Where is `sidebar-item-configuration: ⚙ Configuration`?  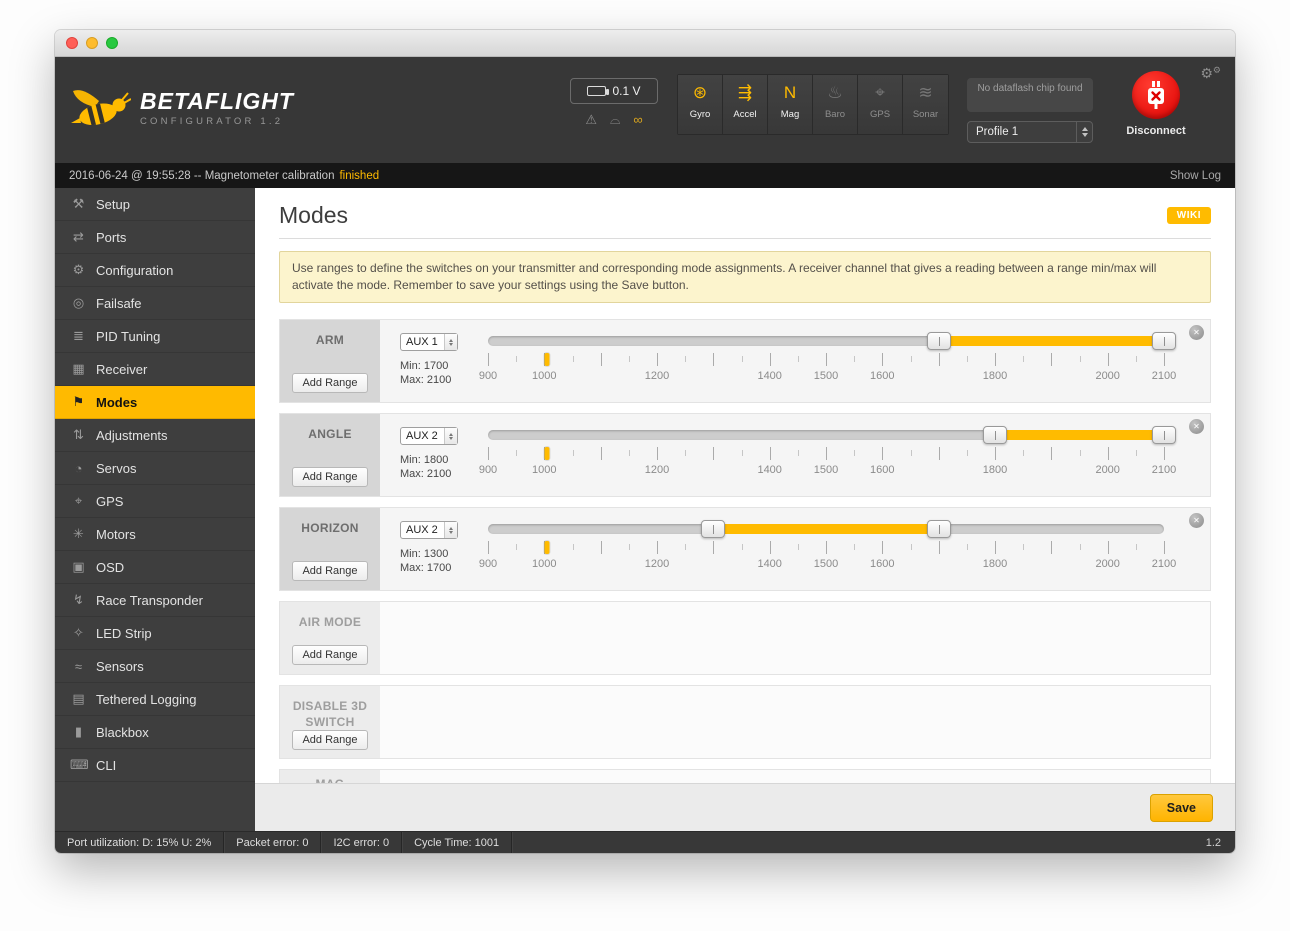
sidebar-item-configuration: ⚙ Configuration is located at coordinates (155, 270).